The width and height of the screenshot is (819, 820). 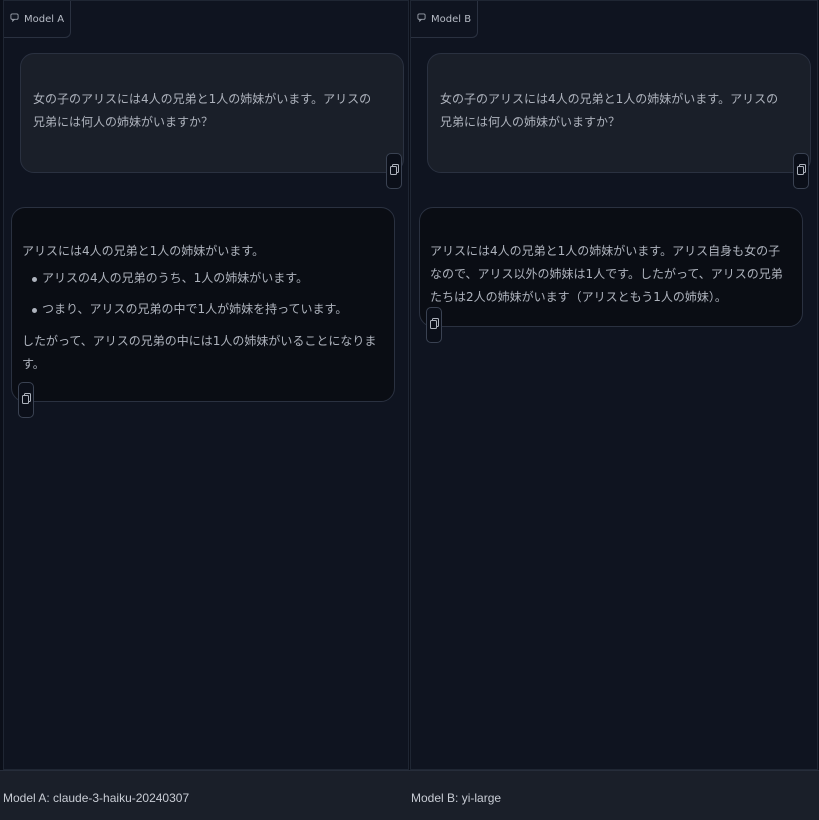 What do you see at coordinates (44, 19) in the screenshot?
I see `model-a-tag-label: Model A` at bounding box center [44, 19].